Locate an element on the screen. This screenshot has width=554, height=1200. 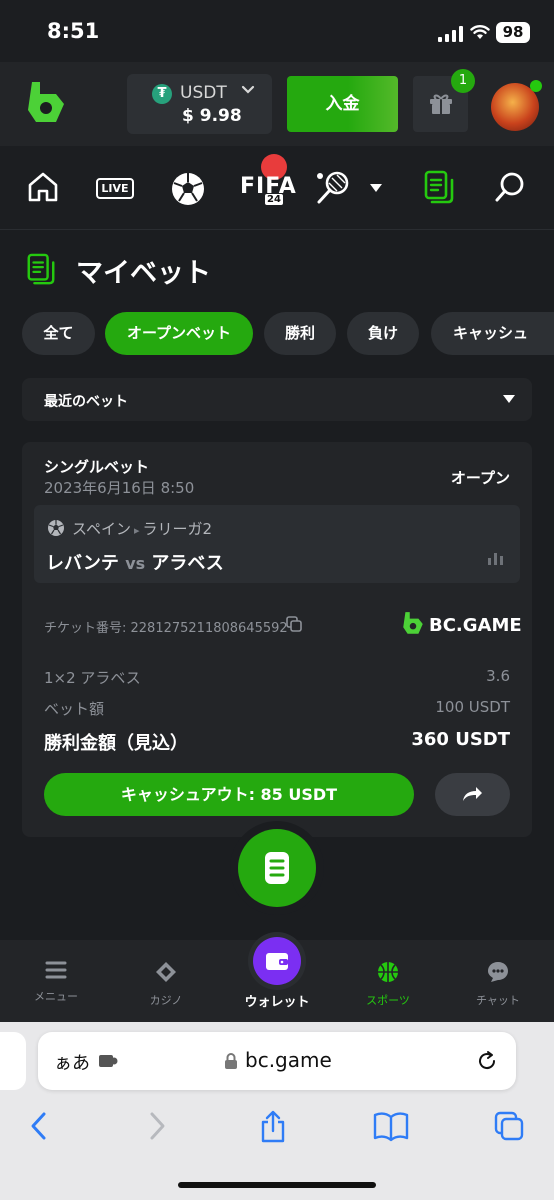
bet-status-badge: オープン is located at coordinates (480, 478).